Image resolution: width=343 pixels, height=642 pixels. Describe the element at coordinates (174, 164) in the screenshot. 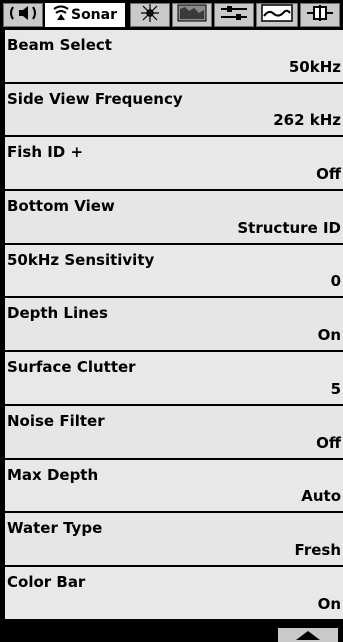

I see `menu-item-fish-id: Fish ID + Off` at that location.